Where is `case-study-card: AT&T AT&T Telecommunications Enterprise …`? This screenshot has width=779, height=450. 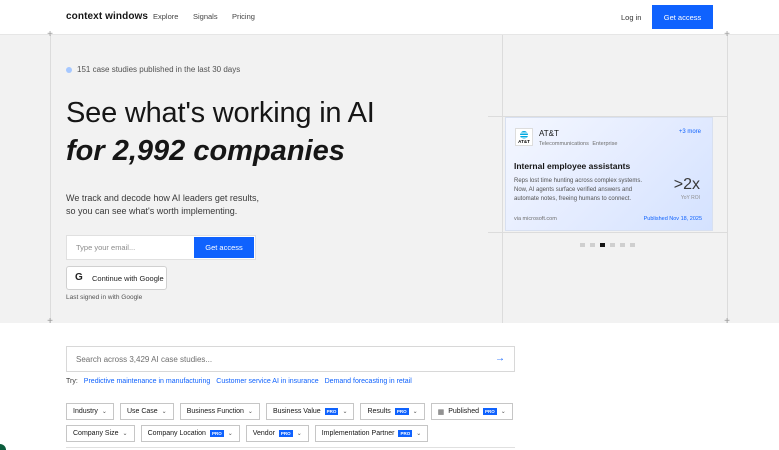
case-study-card: AT&T AT&T Telecommunications Enterprise … is located at coordinates (609, 174).